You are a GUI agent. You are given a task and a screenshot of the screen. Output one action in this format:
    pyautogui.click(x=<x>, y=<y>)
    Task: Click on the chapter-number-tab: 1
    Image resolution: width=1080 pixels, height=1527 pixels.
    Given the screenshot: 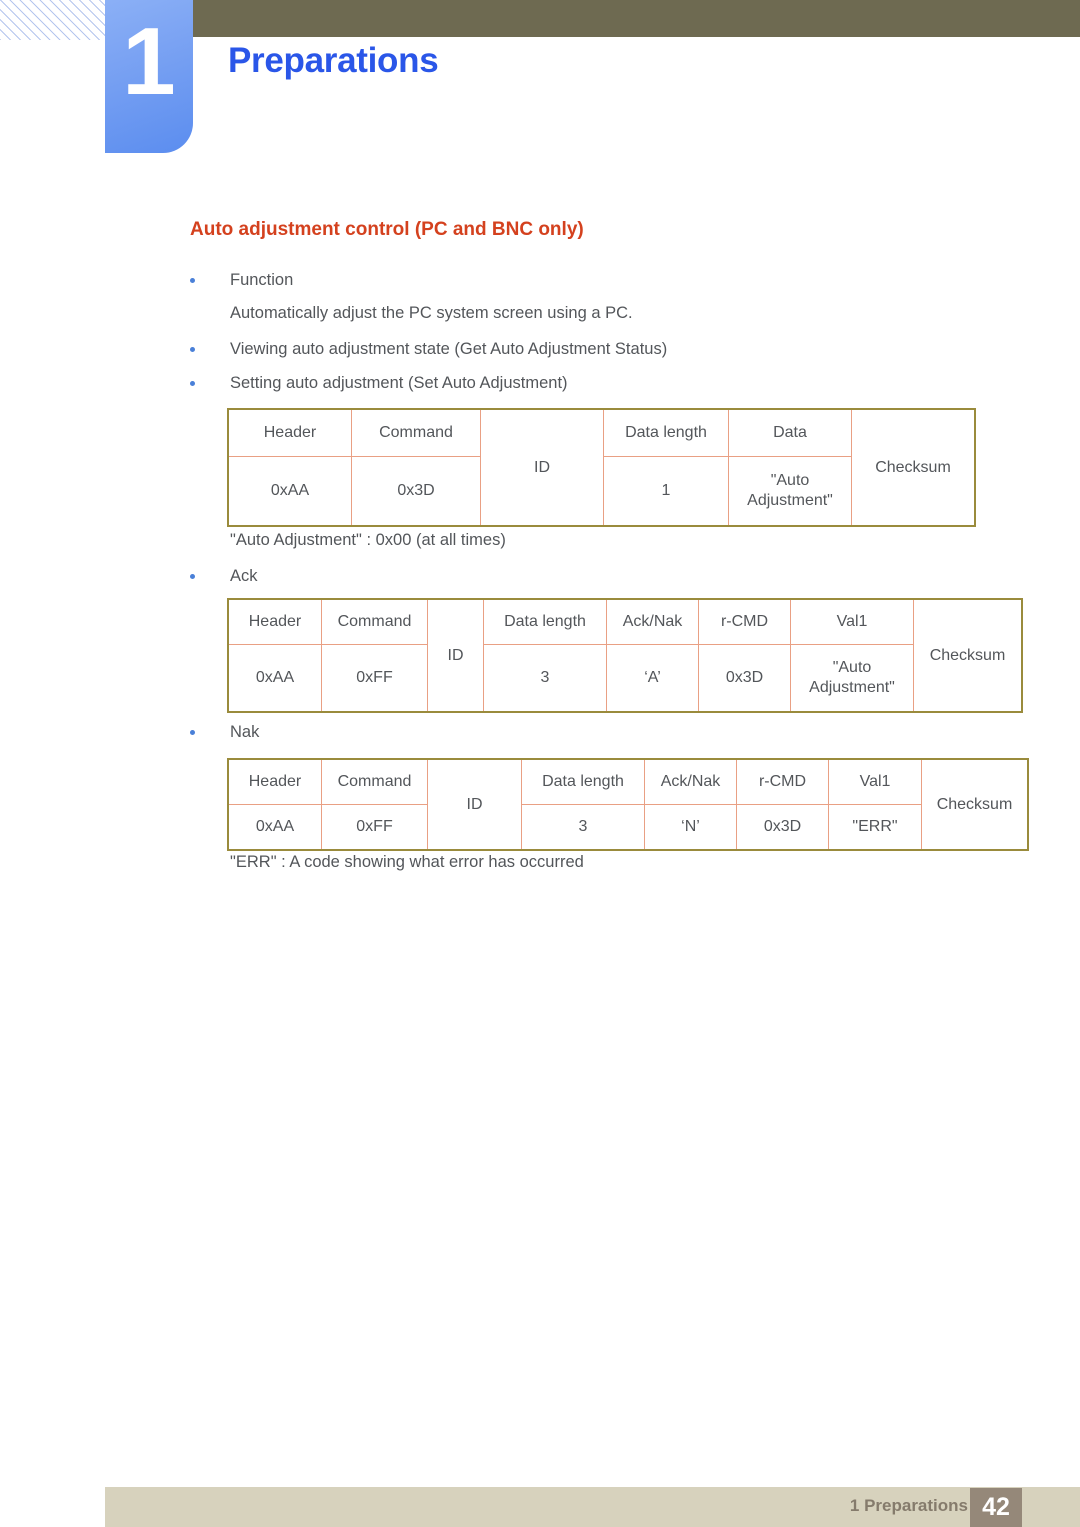 What is the action you would take?
    pyautogui.click(x=149, y=76)
    